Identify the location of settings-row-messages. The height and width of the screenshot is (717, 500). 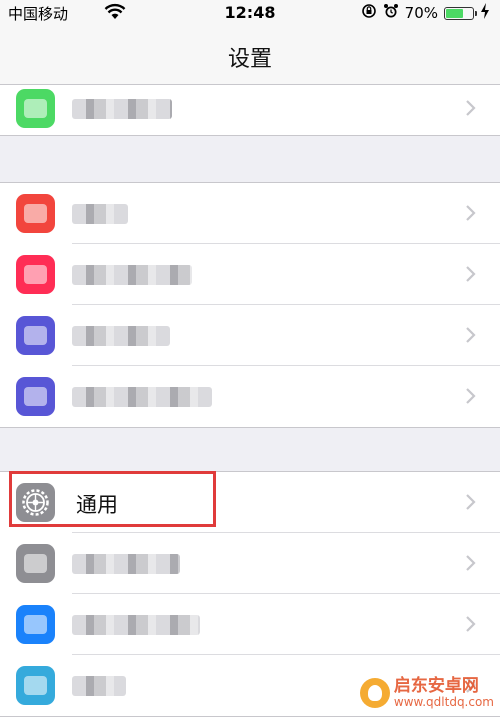
(250, 110).